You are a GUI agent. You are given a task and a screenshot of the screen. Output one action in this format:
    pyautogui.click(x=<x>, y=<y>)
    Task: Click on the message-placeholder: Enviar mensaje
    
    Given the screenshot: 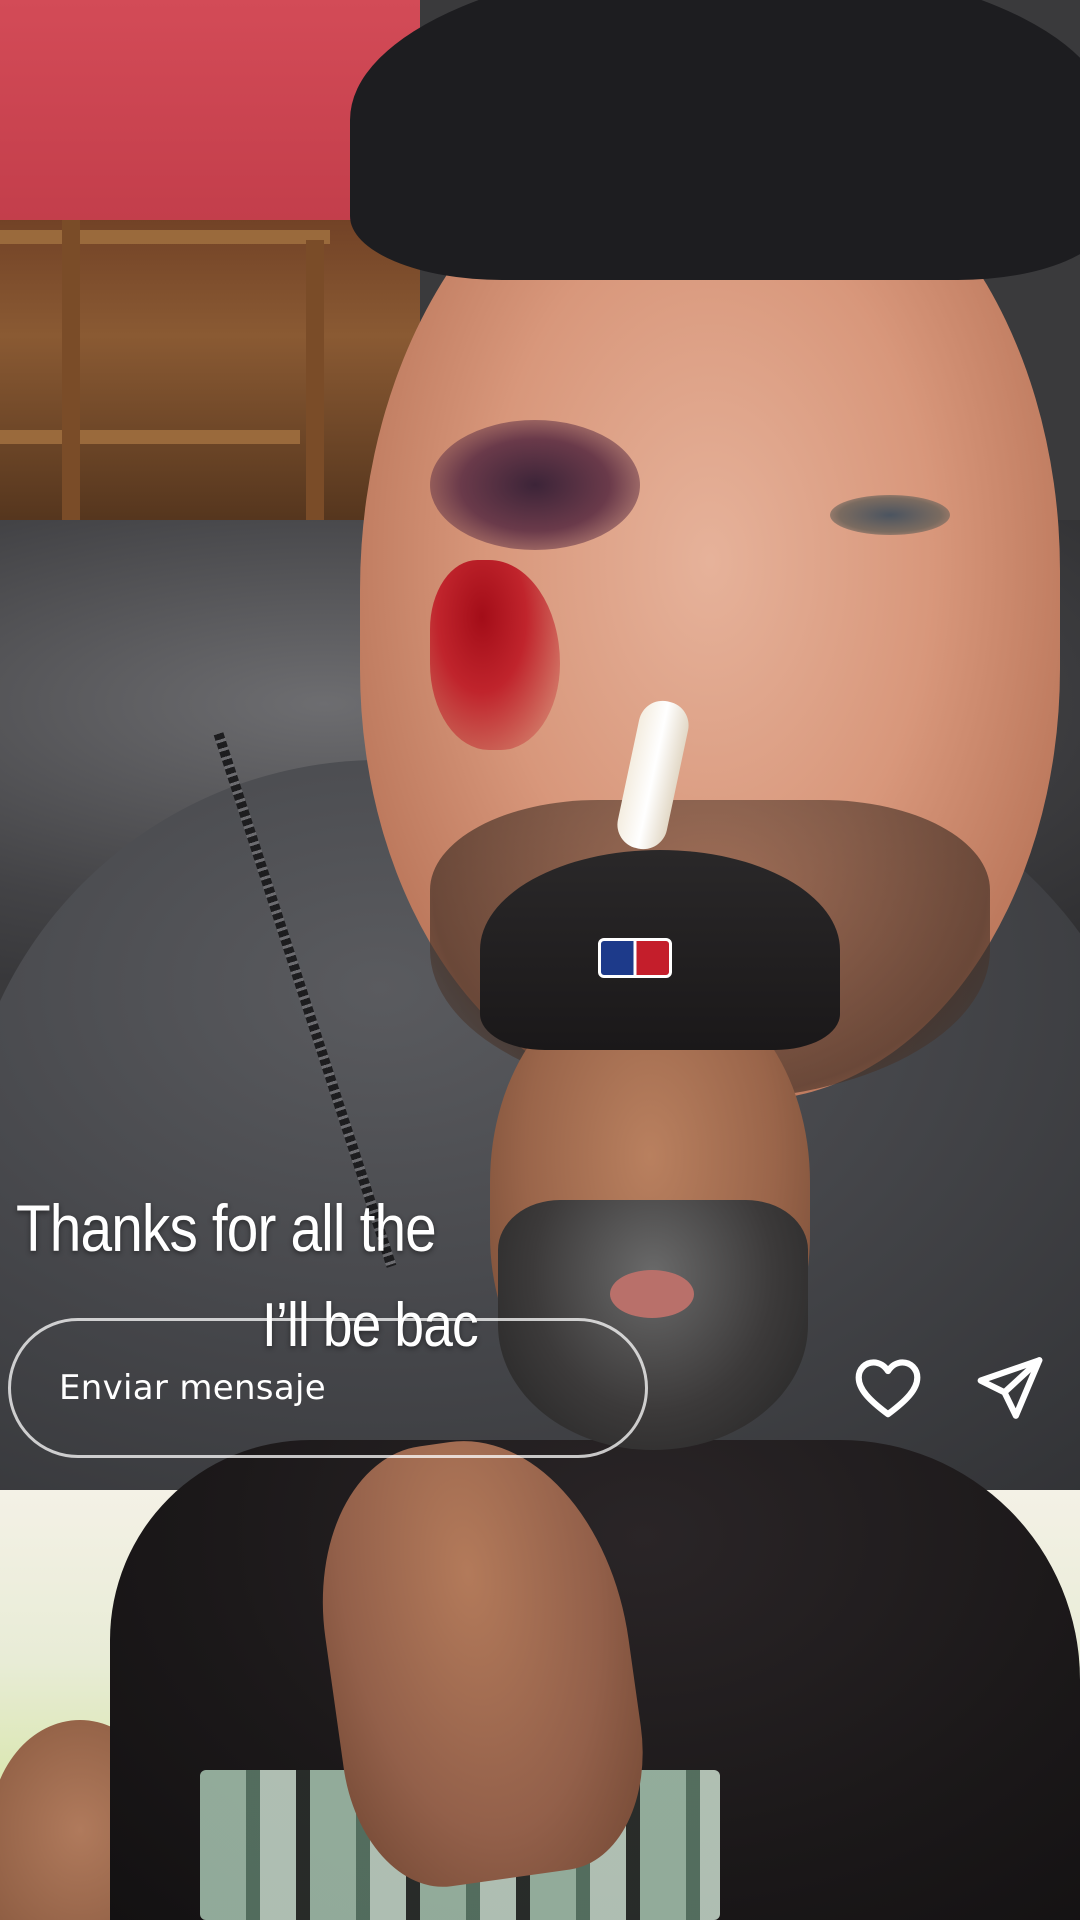 What is the action you would take?
    pyautogui.click(x=192, y=1388)
    